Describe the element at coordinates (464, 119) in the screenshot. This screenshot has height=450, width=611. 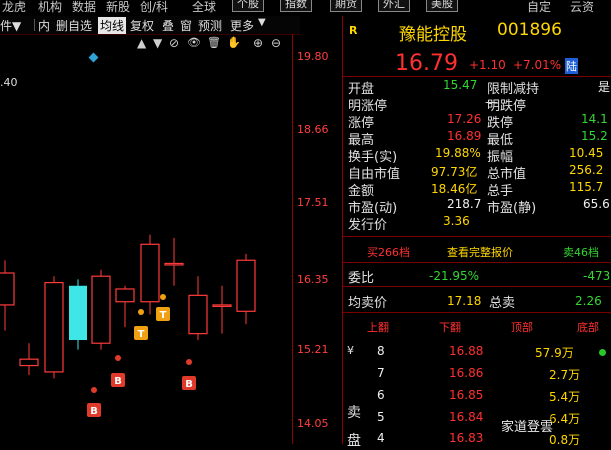
I see `stat-value: 17.26` at that location.